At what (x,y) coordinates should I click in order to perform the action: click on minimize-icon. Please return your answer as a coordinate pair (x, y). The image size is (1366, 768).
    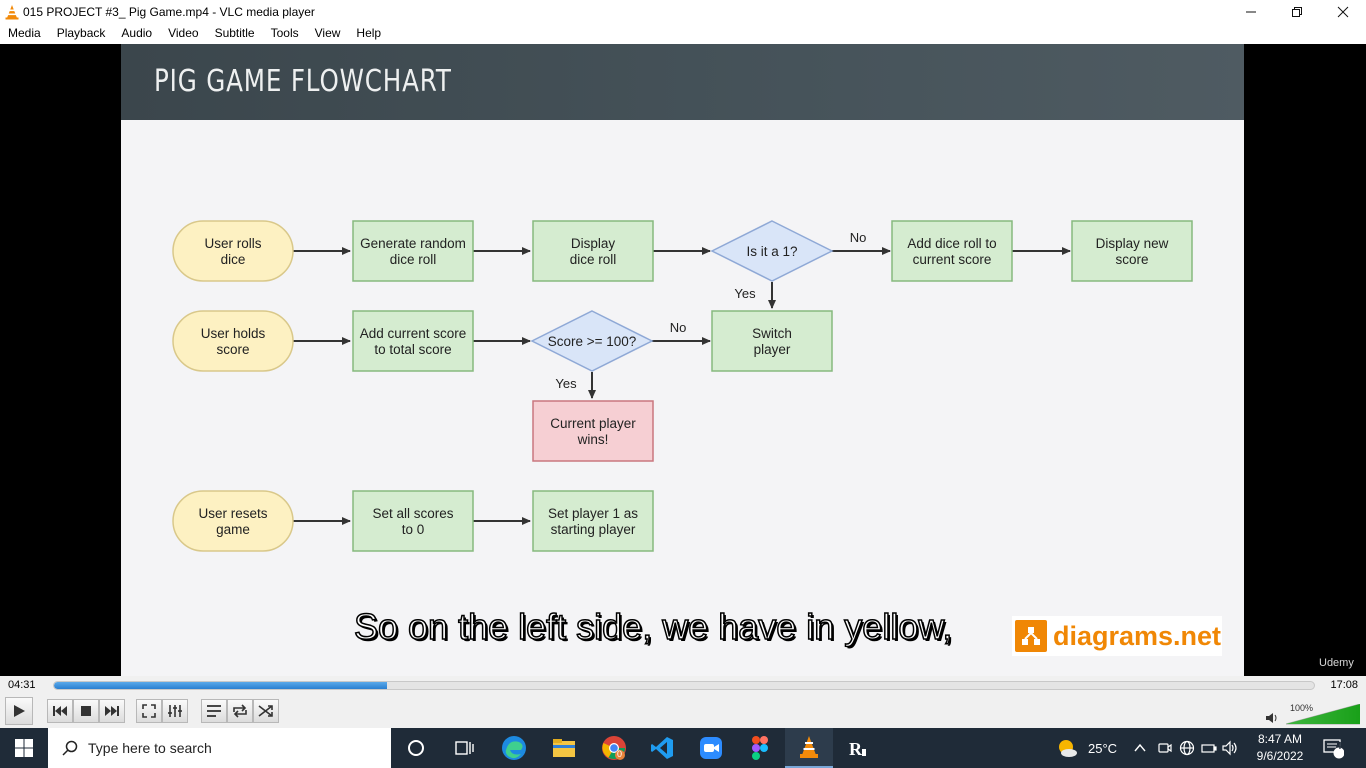
    Looking at the image, I should click on (1251, 11).